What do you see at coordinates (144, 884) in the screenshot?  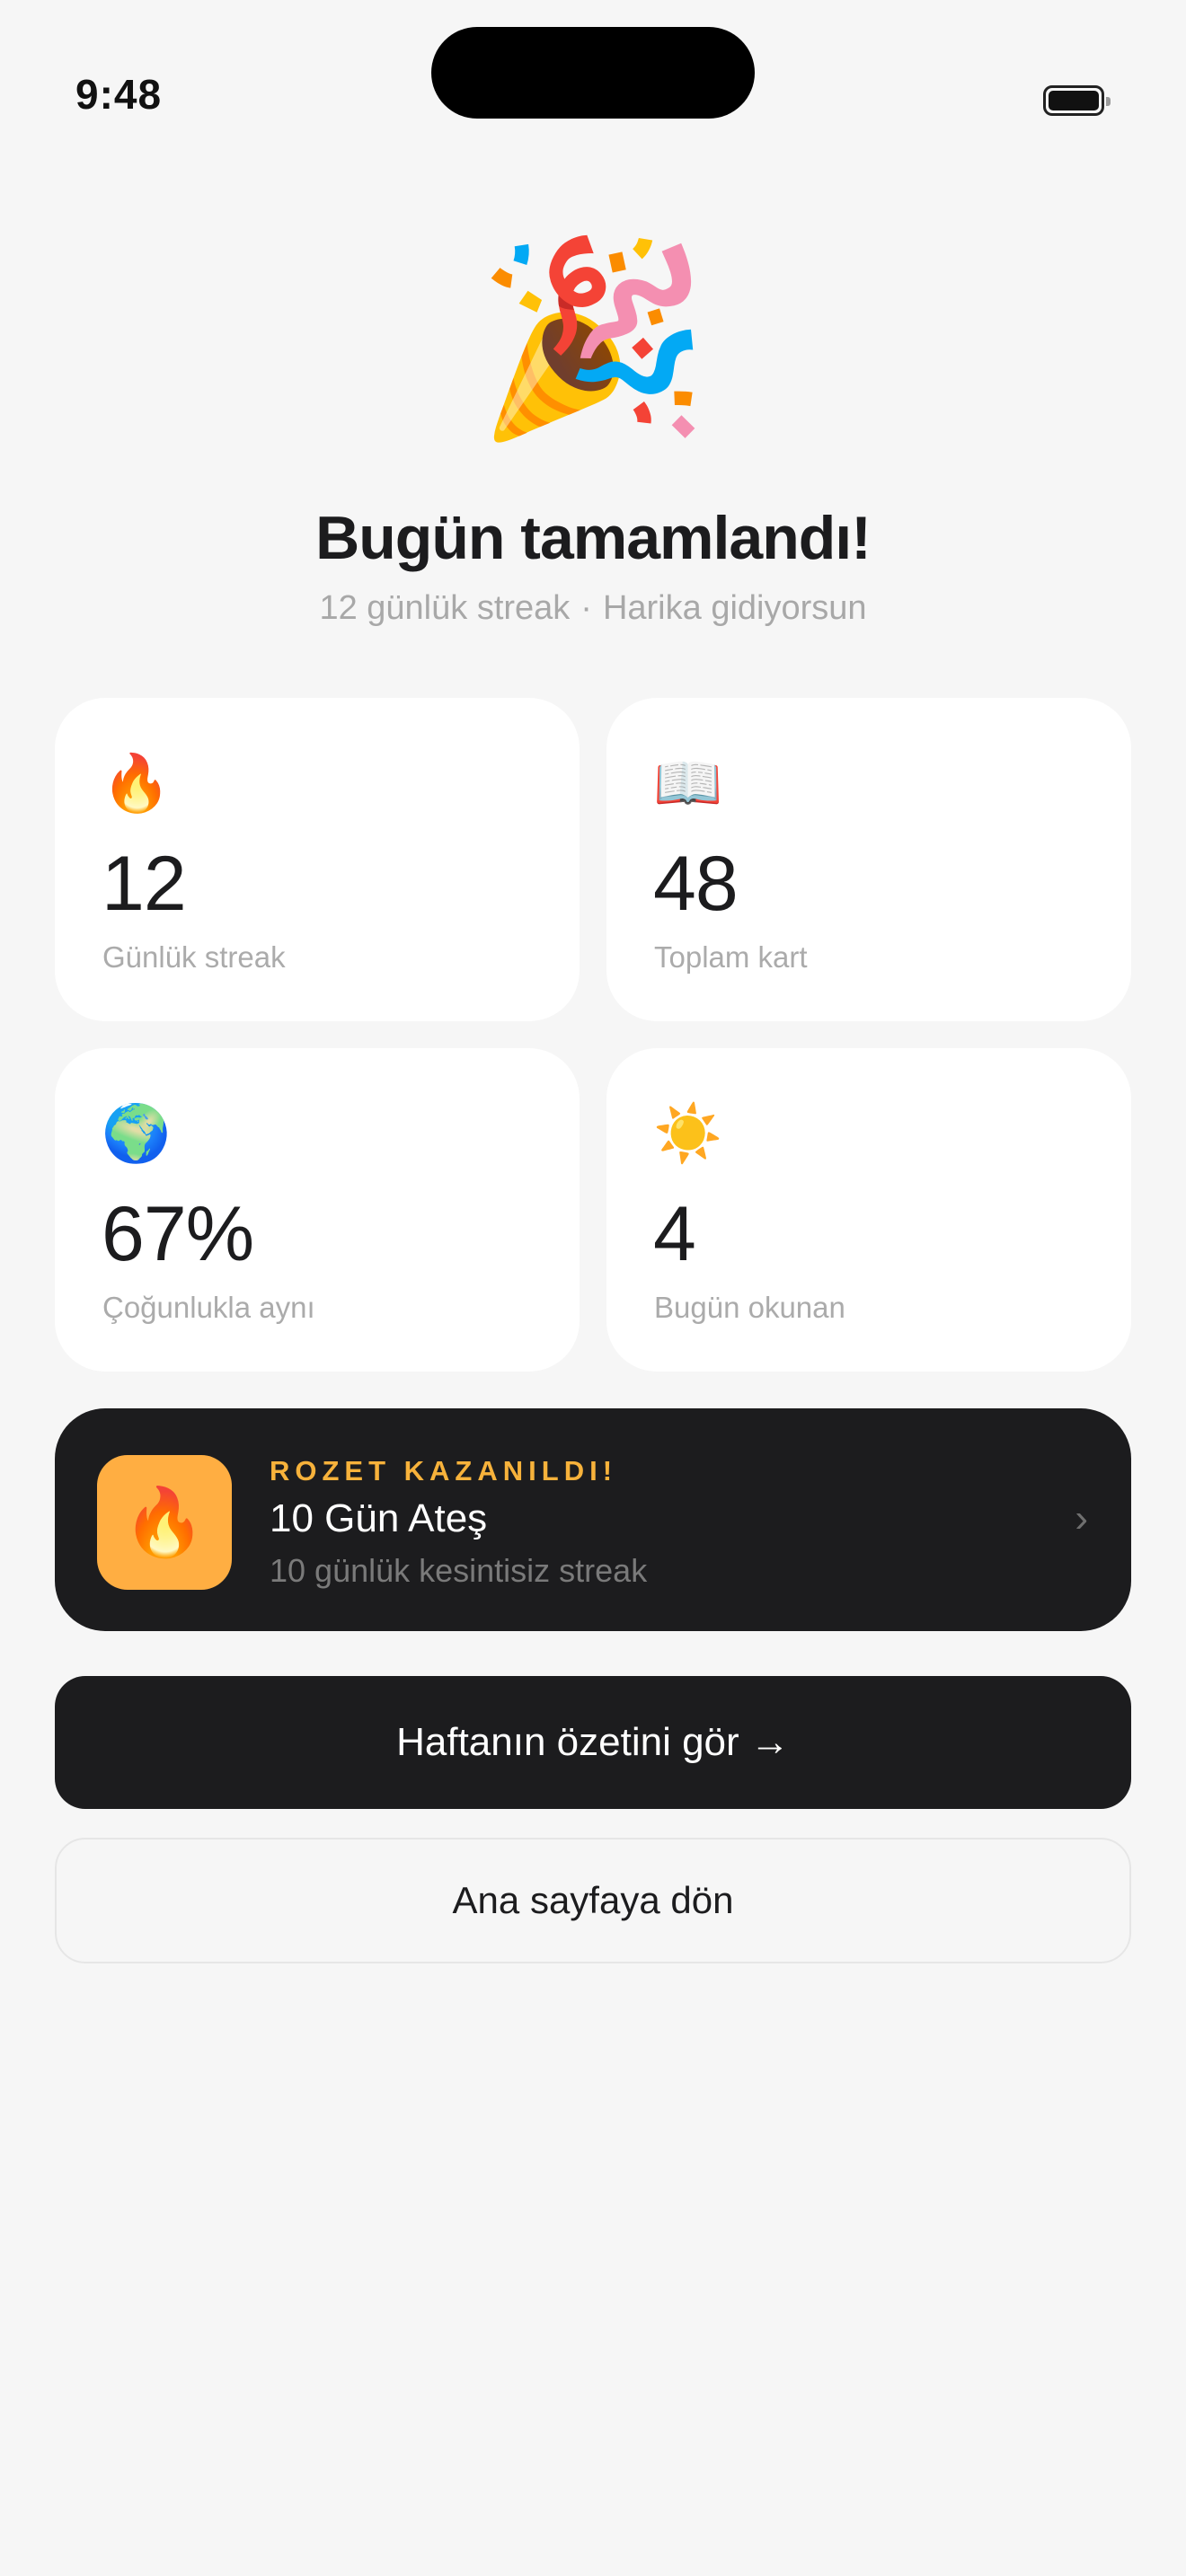 I see `stat-value: 12` at bounding box center [144, 884].